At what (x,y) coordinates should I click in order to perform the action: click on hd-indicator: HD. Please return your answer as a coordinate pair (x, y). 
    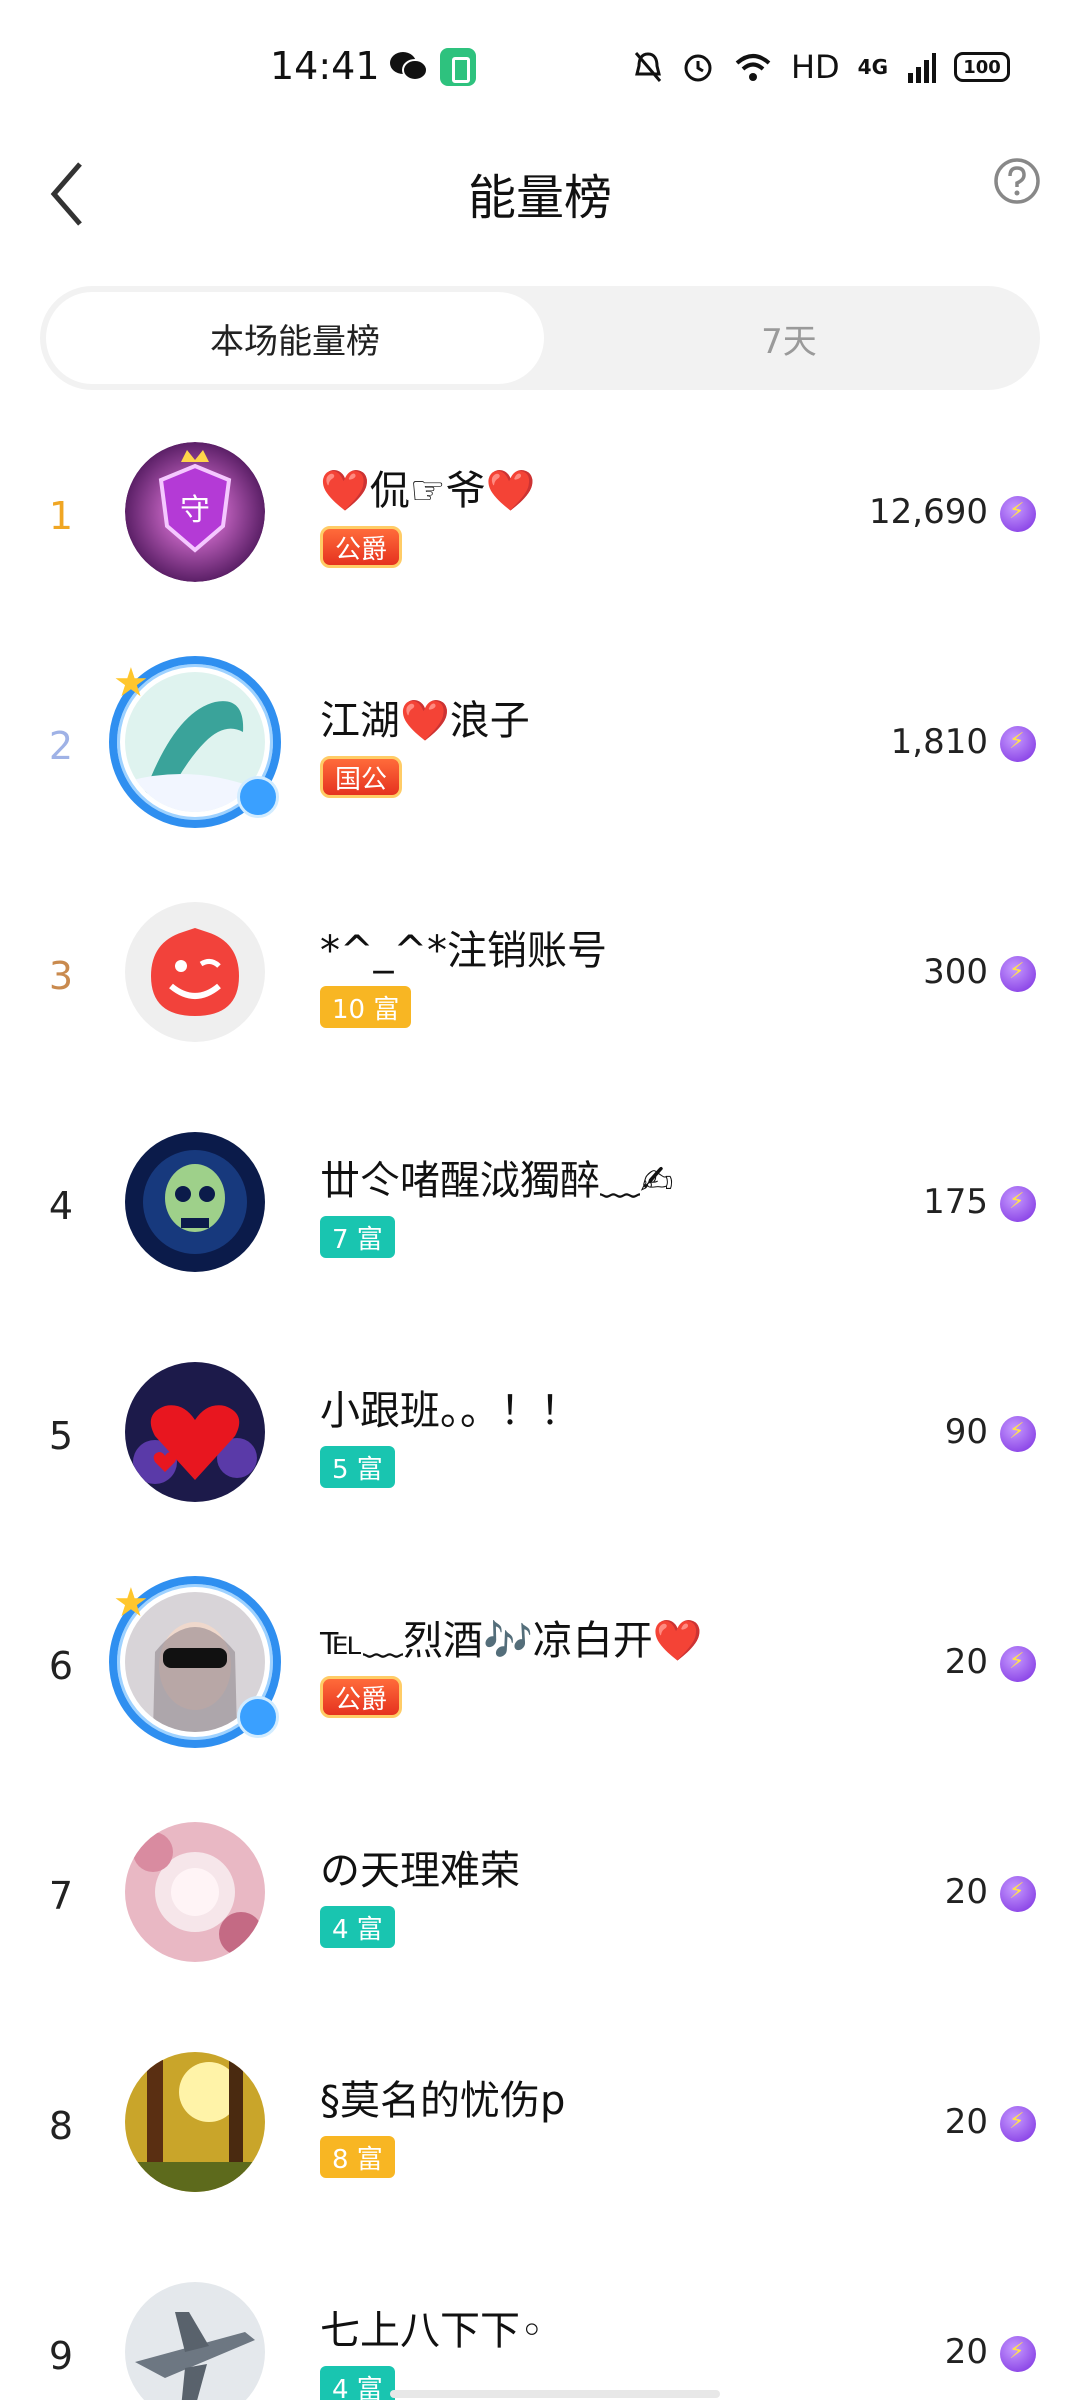
    Looking at the image, I should click on (815, 67).